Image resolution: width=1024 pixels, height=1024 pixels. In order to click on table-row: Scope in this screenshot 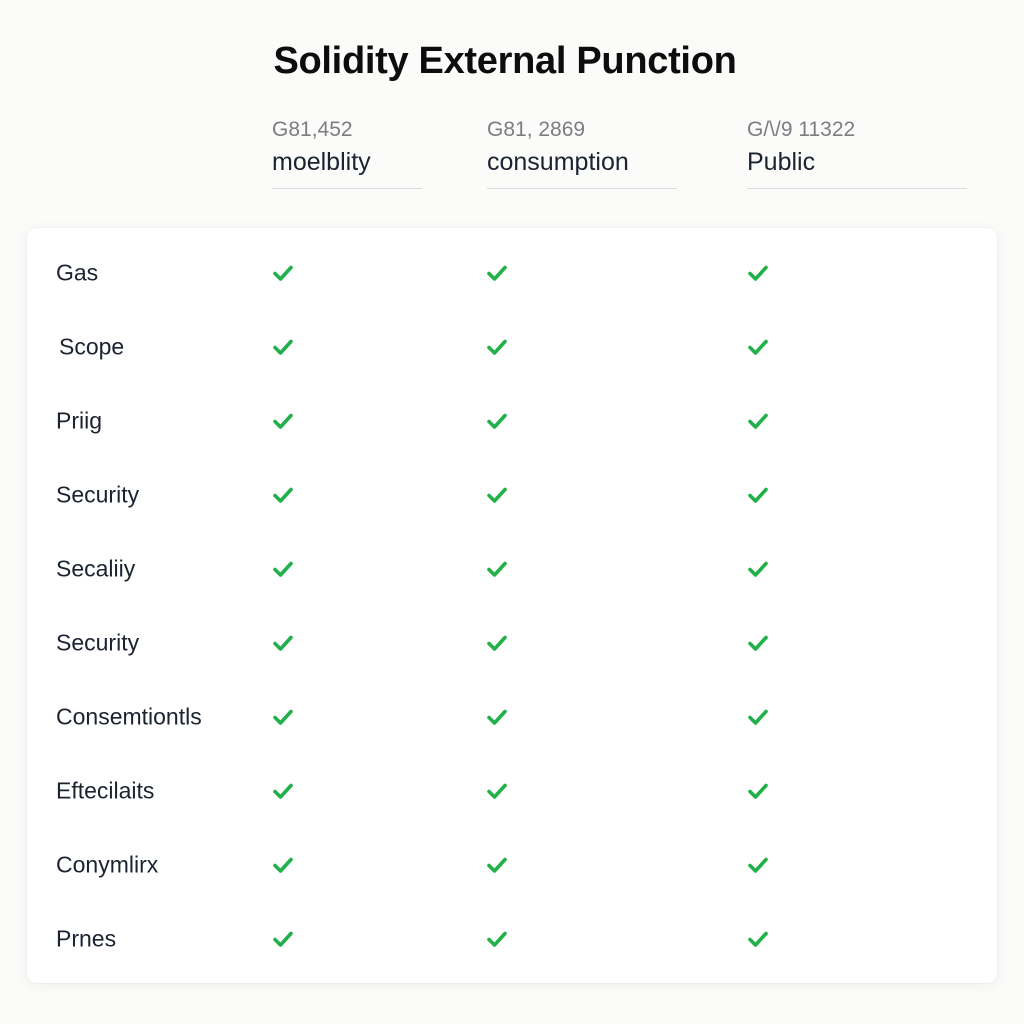, I will do `click(512, 351)`.